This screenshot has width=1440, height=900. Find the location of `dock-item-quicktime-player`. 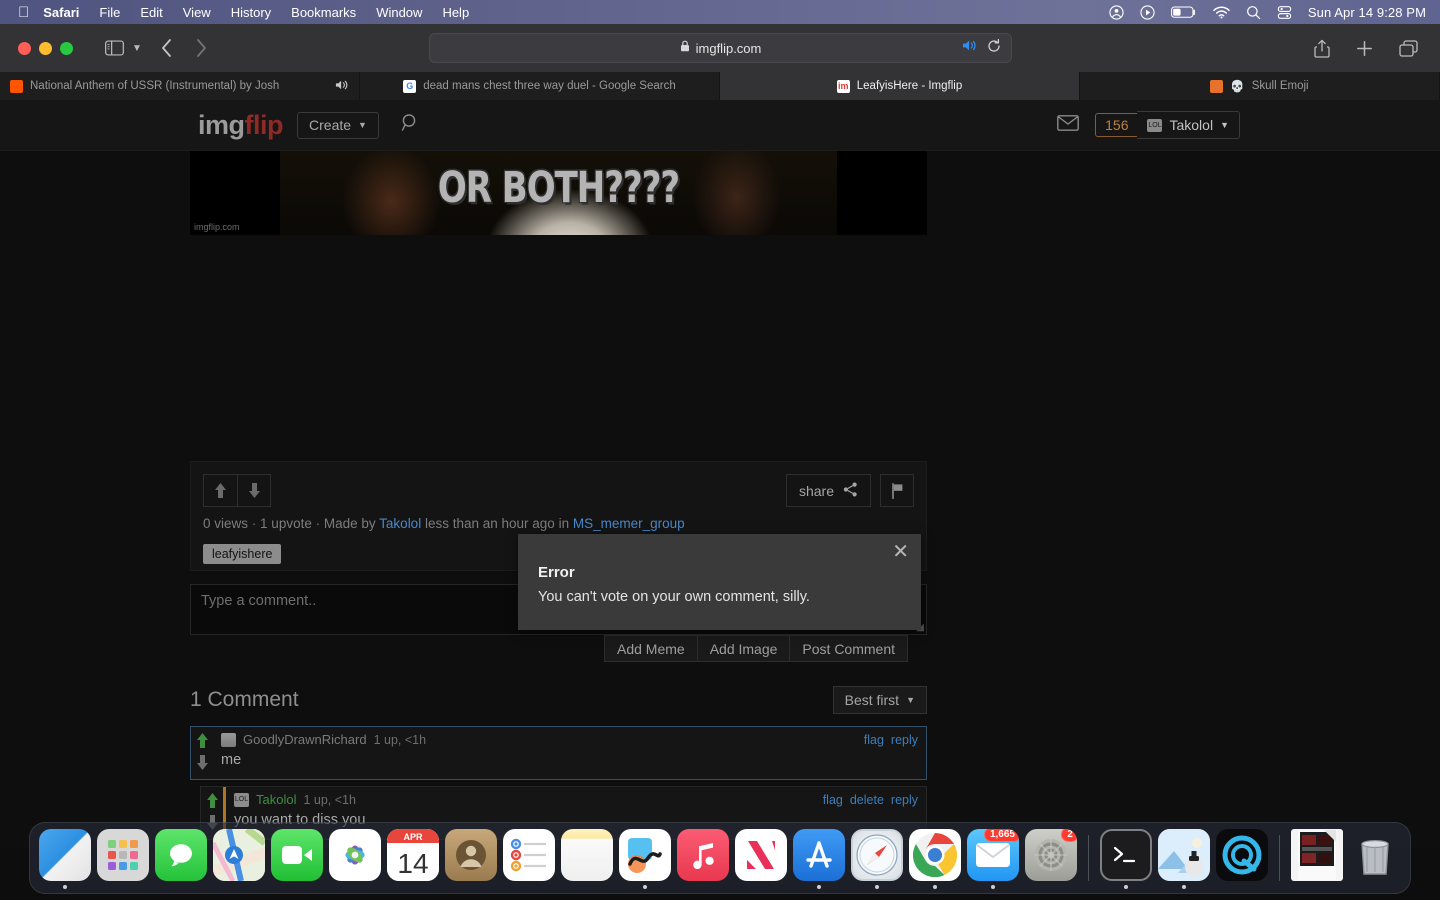

dock-item-quicktime-player is located at coordinates (1242, 858).